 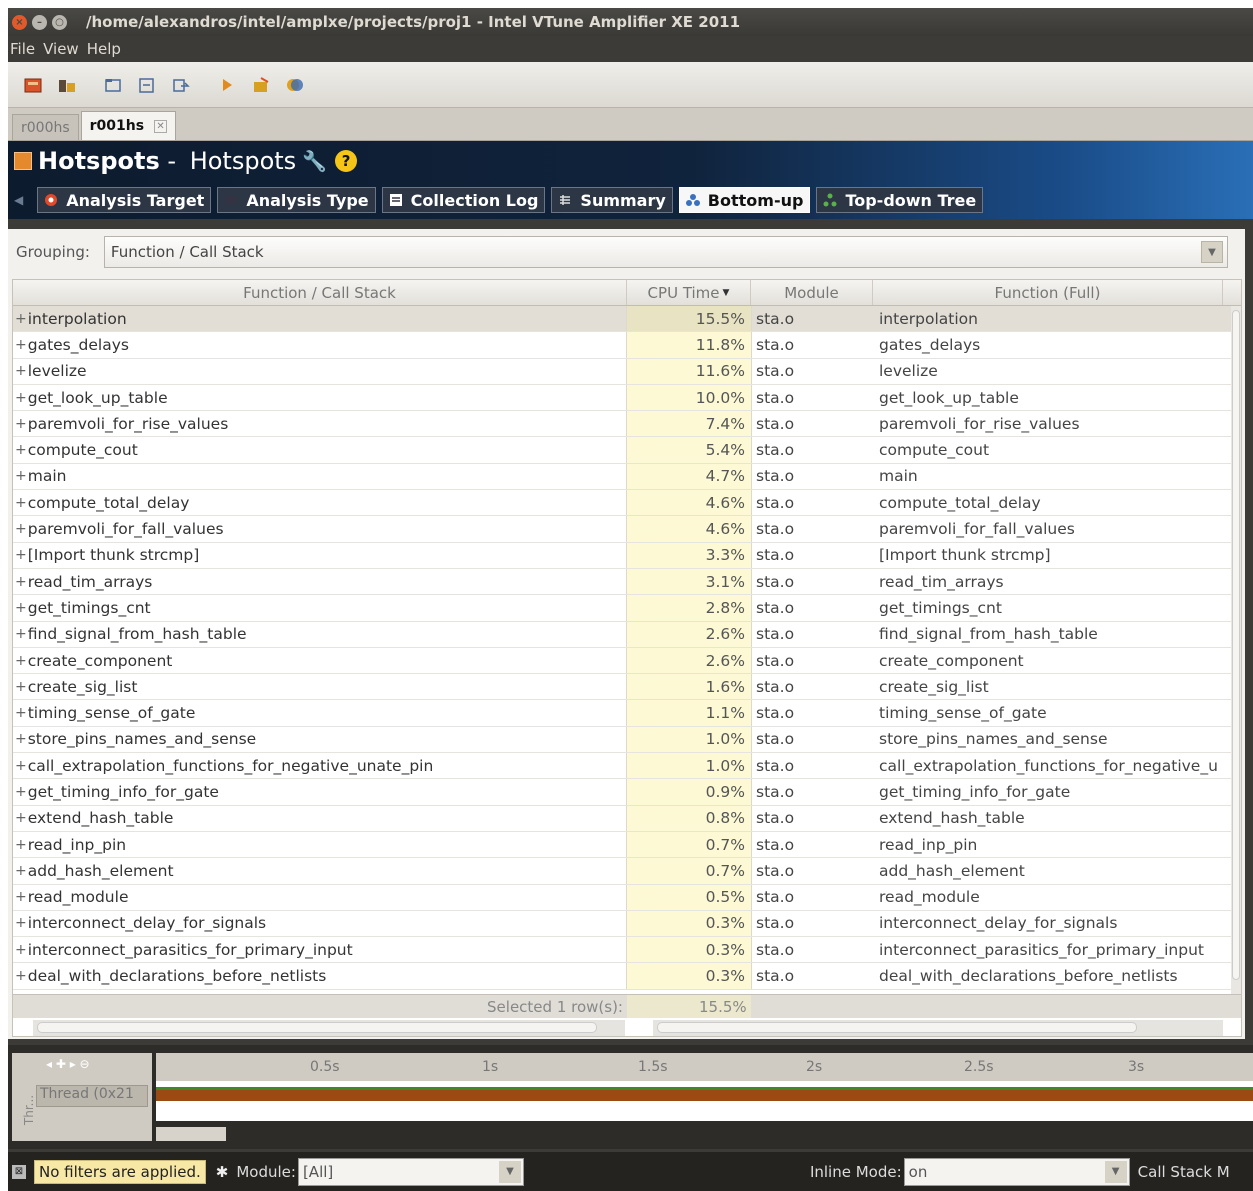 I want to click on menu-help: Help, so click(x=106, y=49).